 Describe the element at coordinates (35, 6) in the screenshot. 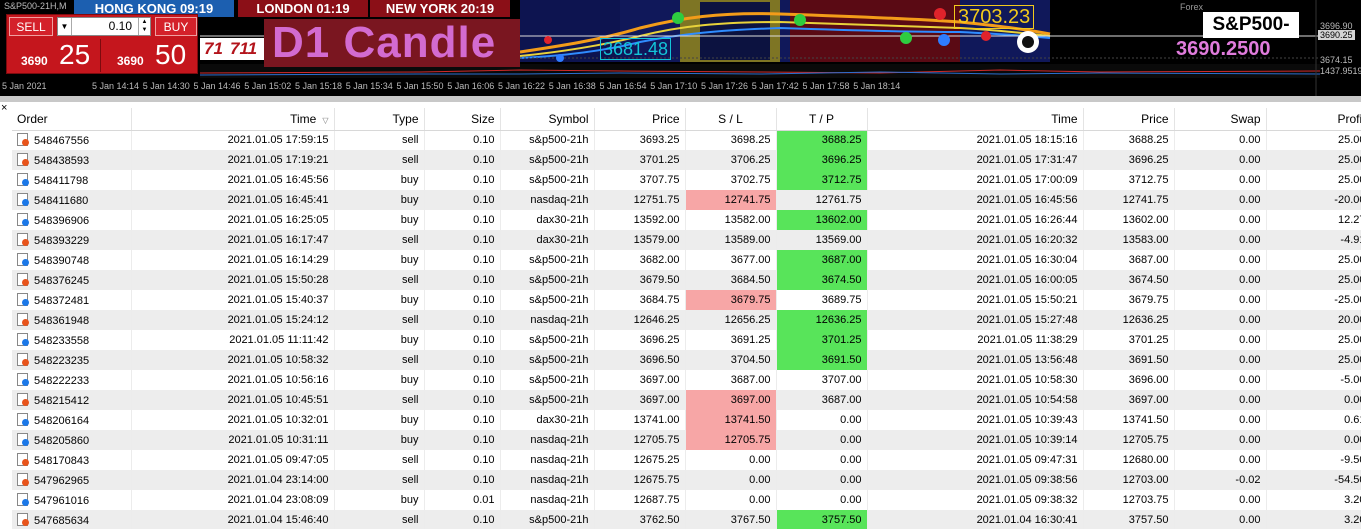

I see `chart-symbol-caption: S&P500-21H,M` at that location.